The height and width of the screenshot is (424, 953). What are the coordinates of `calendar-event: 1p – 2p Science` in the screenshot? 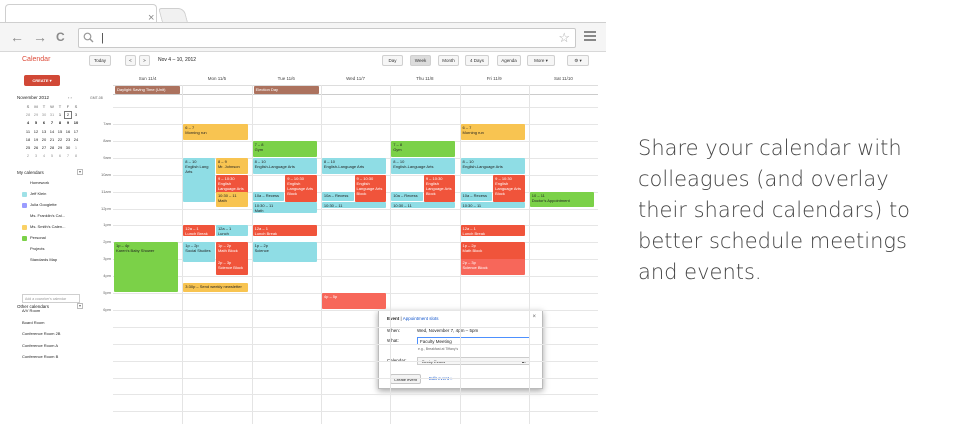 It's located at (284, 252).